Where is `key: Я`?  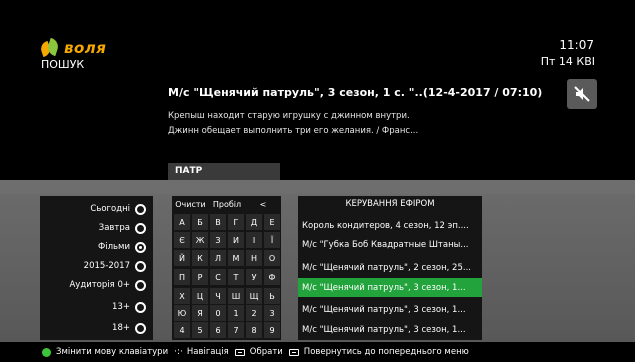
key: Я is located at coordinates (200, 313).